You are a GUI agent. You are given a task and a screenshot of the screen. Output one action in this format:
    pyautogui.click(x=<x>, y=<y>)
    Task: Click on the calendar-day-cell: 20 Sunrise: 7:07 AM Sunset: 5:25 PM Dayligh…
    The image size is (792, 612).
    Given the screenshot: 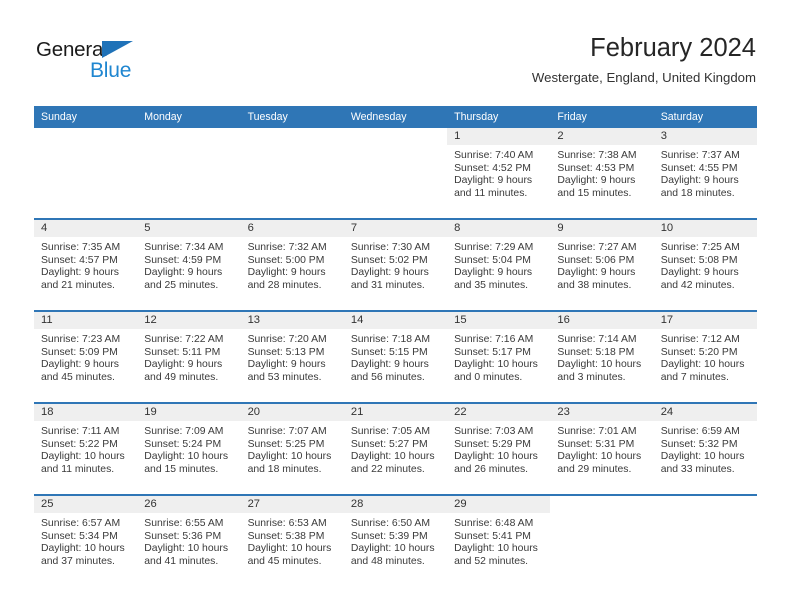 What is the action you would take?
    pyautogui.click(x=292, y=449)
    